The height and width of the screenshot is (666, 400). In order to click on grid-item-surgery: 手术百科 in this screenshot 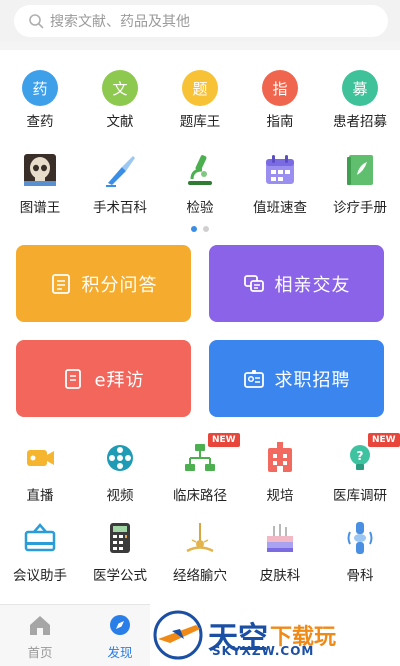, I will do `click(120, 184)`.